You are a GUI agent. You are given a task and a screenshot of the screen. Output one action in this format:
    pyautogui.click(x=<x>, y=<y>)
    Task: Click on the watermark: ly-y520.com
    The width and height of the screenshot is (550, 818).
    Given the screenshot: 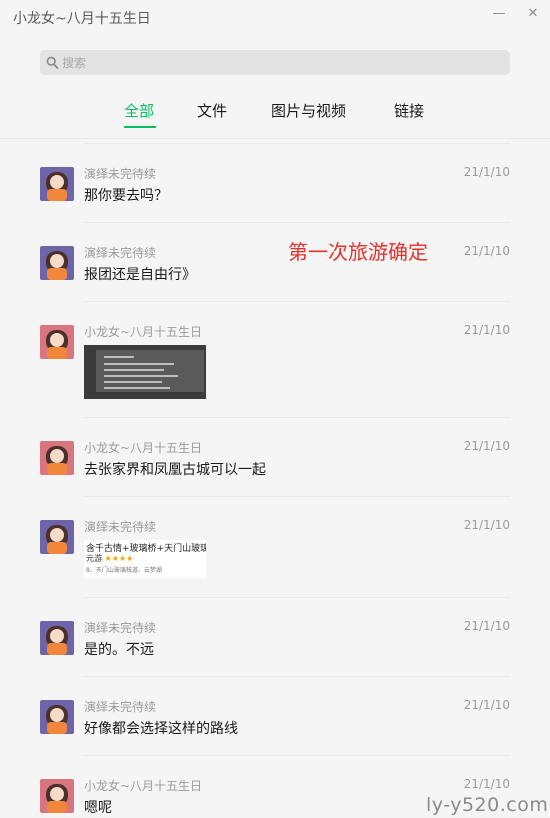 What is the action you would take?
    pyautogui.click(x=487, y=805)
    